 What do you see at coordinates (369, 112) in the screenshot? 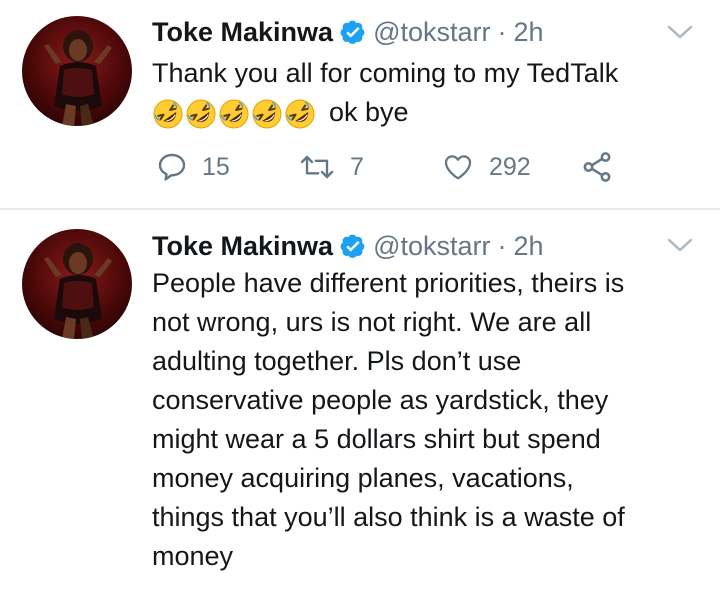
I see `tweet-text-after-emoji: ok bye` at bounding box center [369, 112].